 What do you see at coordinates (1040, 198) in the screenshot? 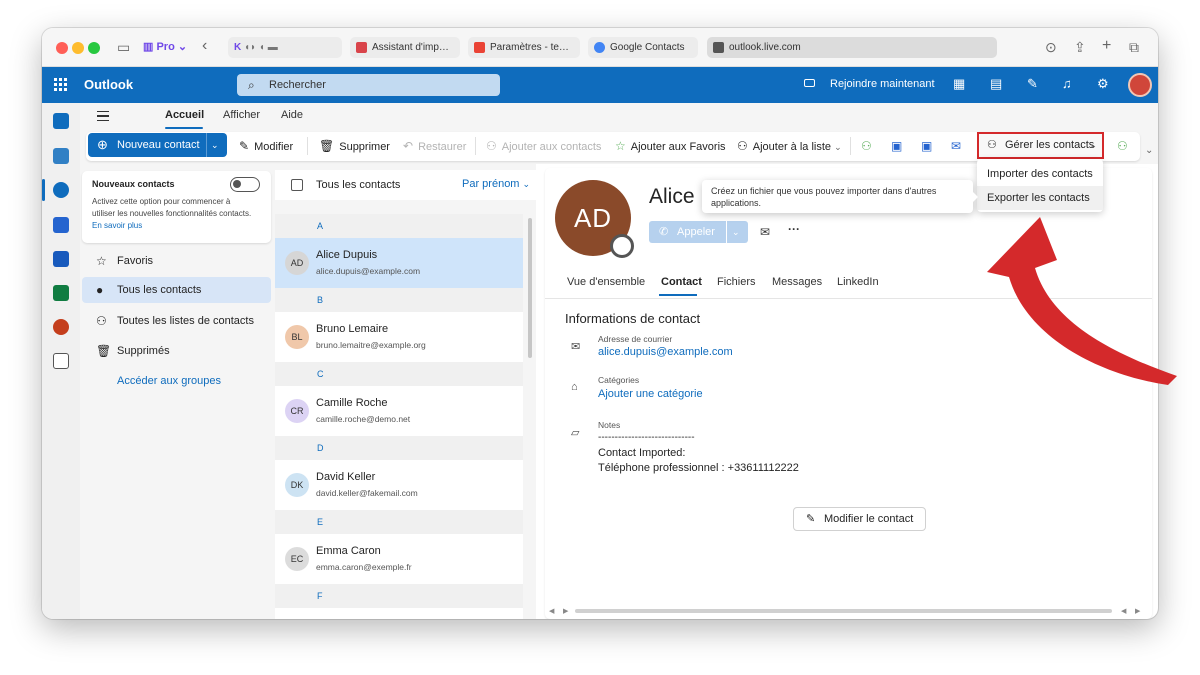
I see `menu-item-export: Exporter les contacts` at bounding box center [1040, 198].